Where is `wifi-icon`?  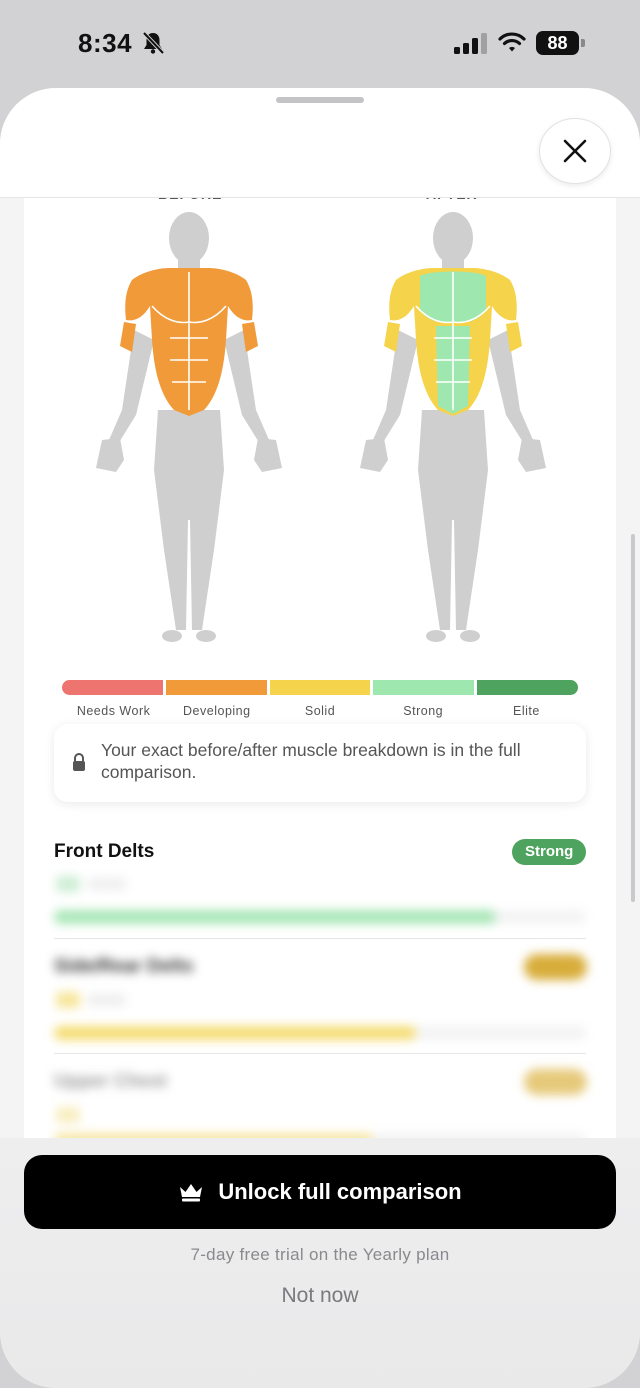
wifi-icon is located at coordinates (512, 42).